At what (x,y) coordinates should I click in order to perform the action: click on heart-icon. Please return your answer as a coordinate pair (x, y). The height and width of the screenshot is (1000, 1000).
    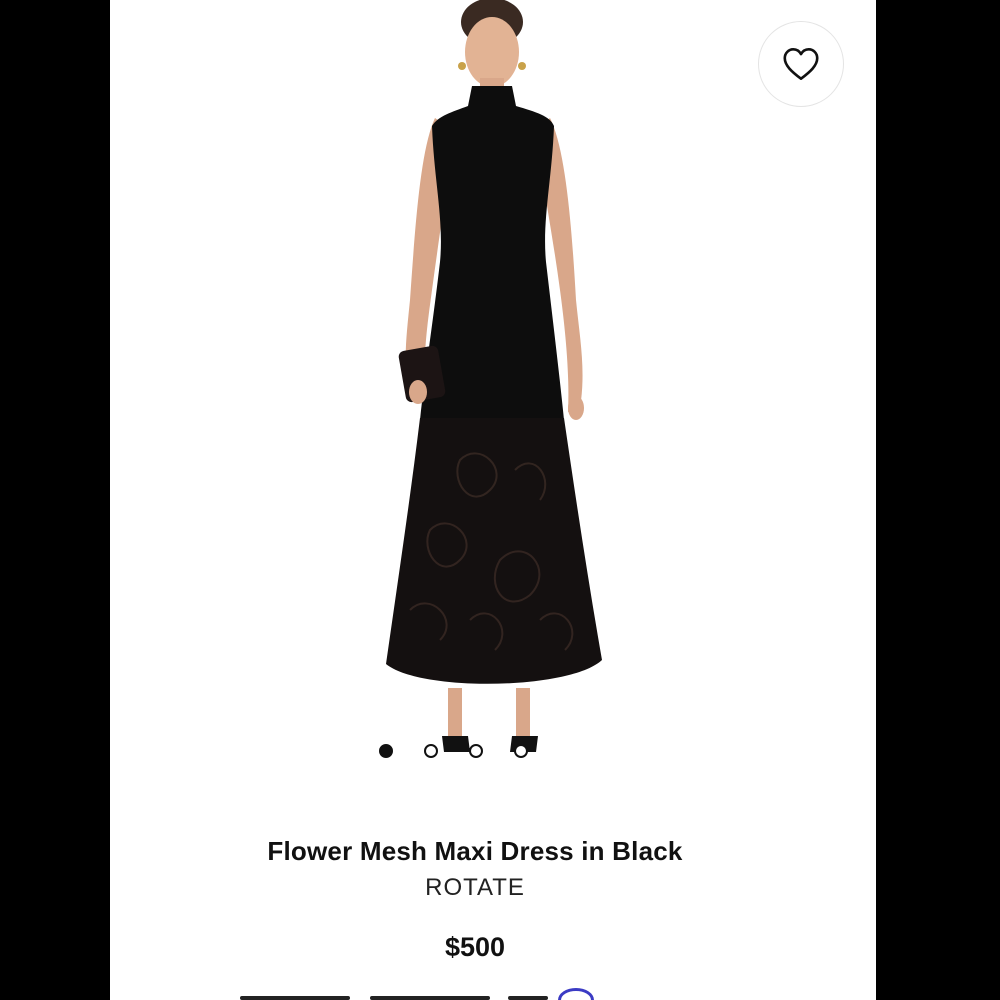
    Looking at the image, I should click on (801, 64).